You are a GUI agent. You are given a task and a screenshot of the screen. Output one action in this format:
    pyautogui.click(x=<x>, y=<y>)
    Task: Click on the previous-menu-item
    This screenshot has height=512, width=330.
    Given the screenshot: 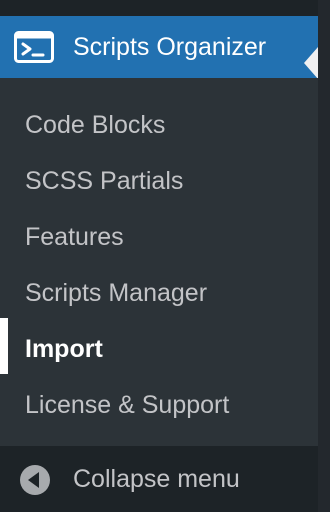 What is the action you would take?
    pyautogui.click(x=159, y=8)
    